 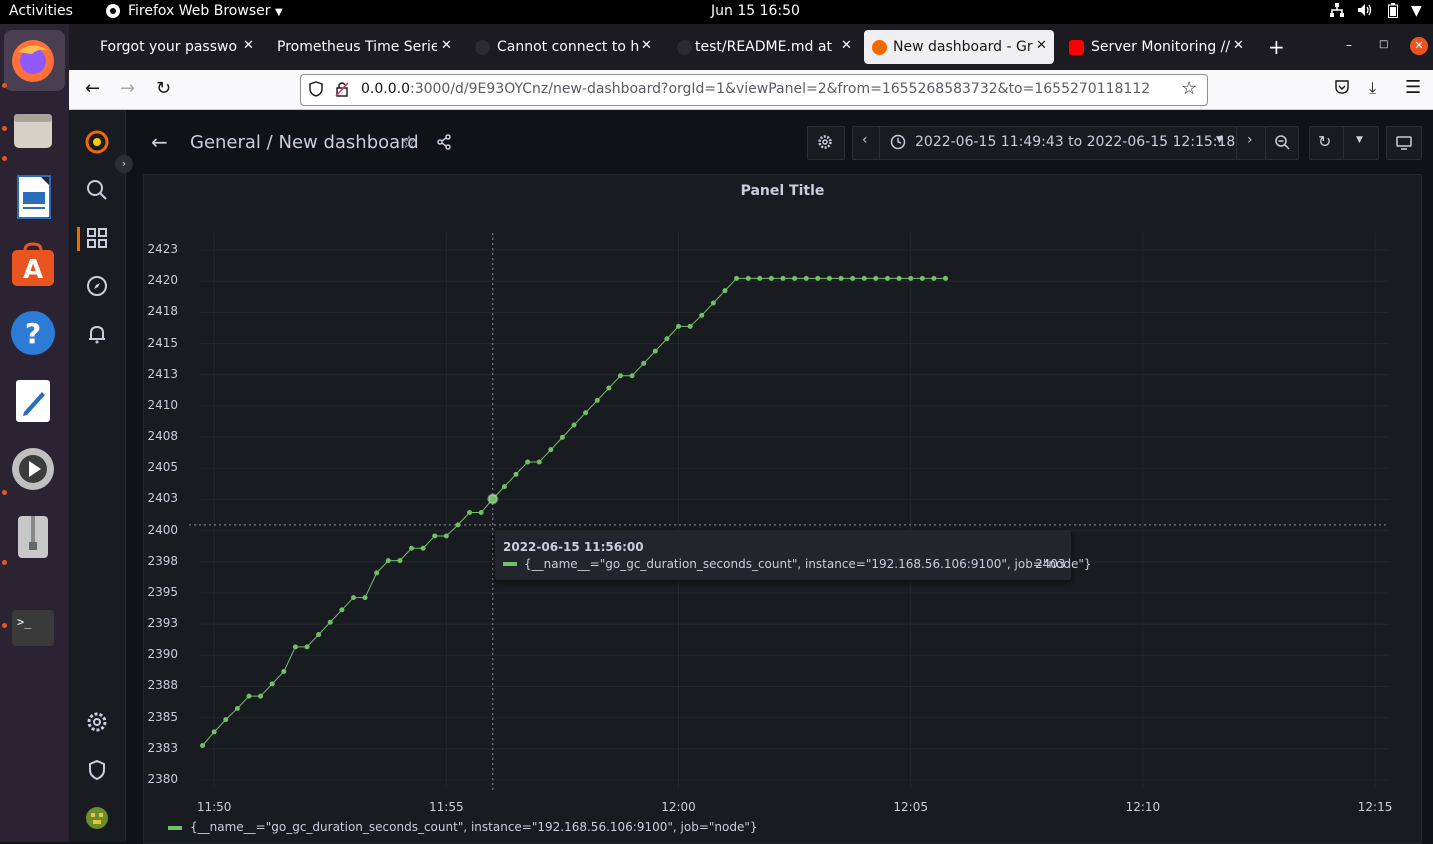 What do you see at coordinates (1372, 88) in the screenshot?
I see `downloads-icon: ⤓` at bounding box center [1372, 88].